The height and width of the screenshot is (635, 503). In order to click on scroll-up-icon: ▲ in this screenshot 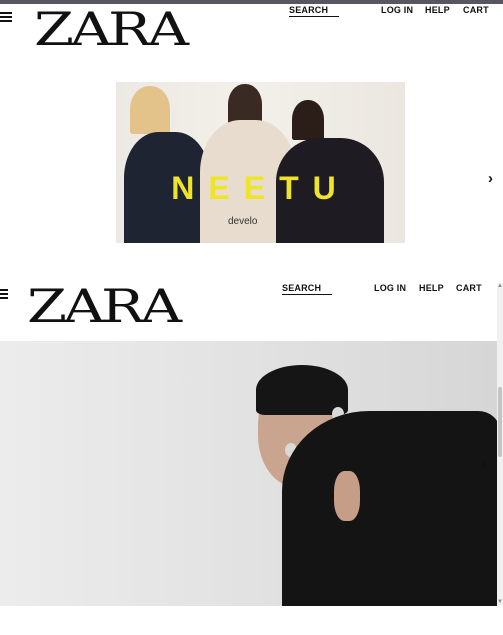, I will do `click(500, 286)`.